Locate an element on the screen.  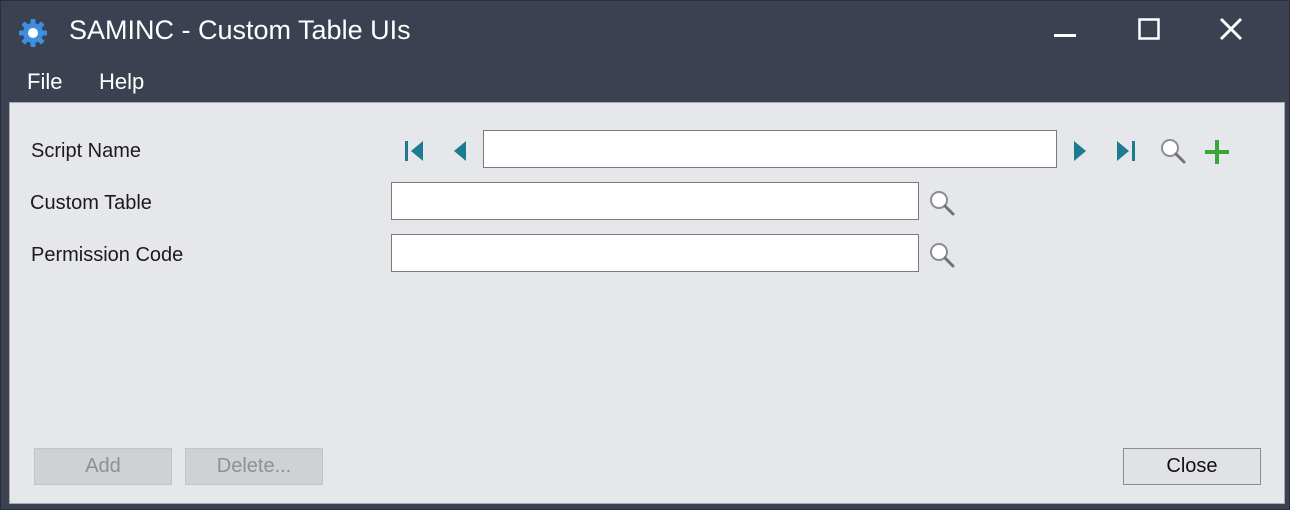
minimize-button is located at coordinates (1065, 29).